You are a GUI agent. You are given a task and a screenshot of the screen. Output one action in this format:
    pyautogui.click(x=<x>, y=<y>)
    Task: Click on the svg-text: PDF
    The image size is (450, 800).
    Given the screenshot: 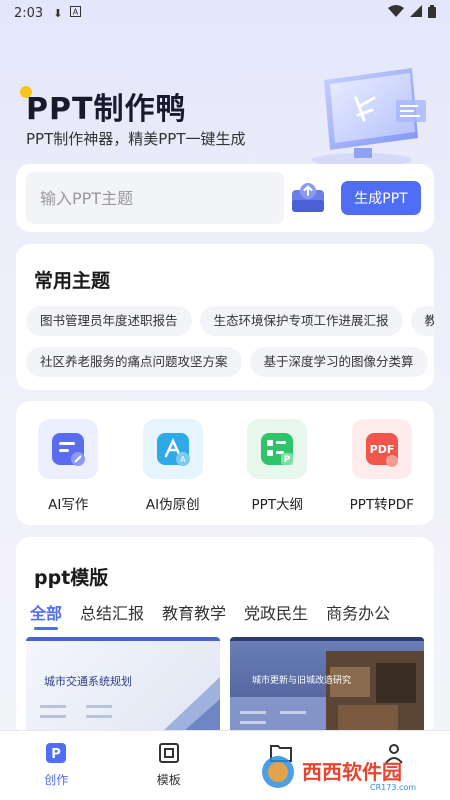 What is the action you would take?
    pyautogui.click(x=381, y=449)
    